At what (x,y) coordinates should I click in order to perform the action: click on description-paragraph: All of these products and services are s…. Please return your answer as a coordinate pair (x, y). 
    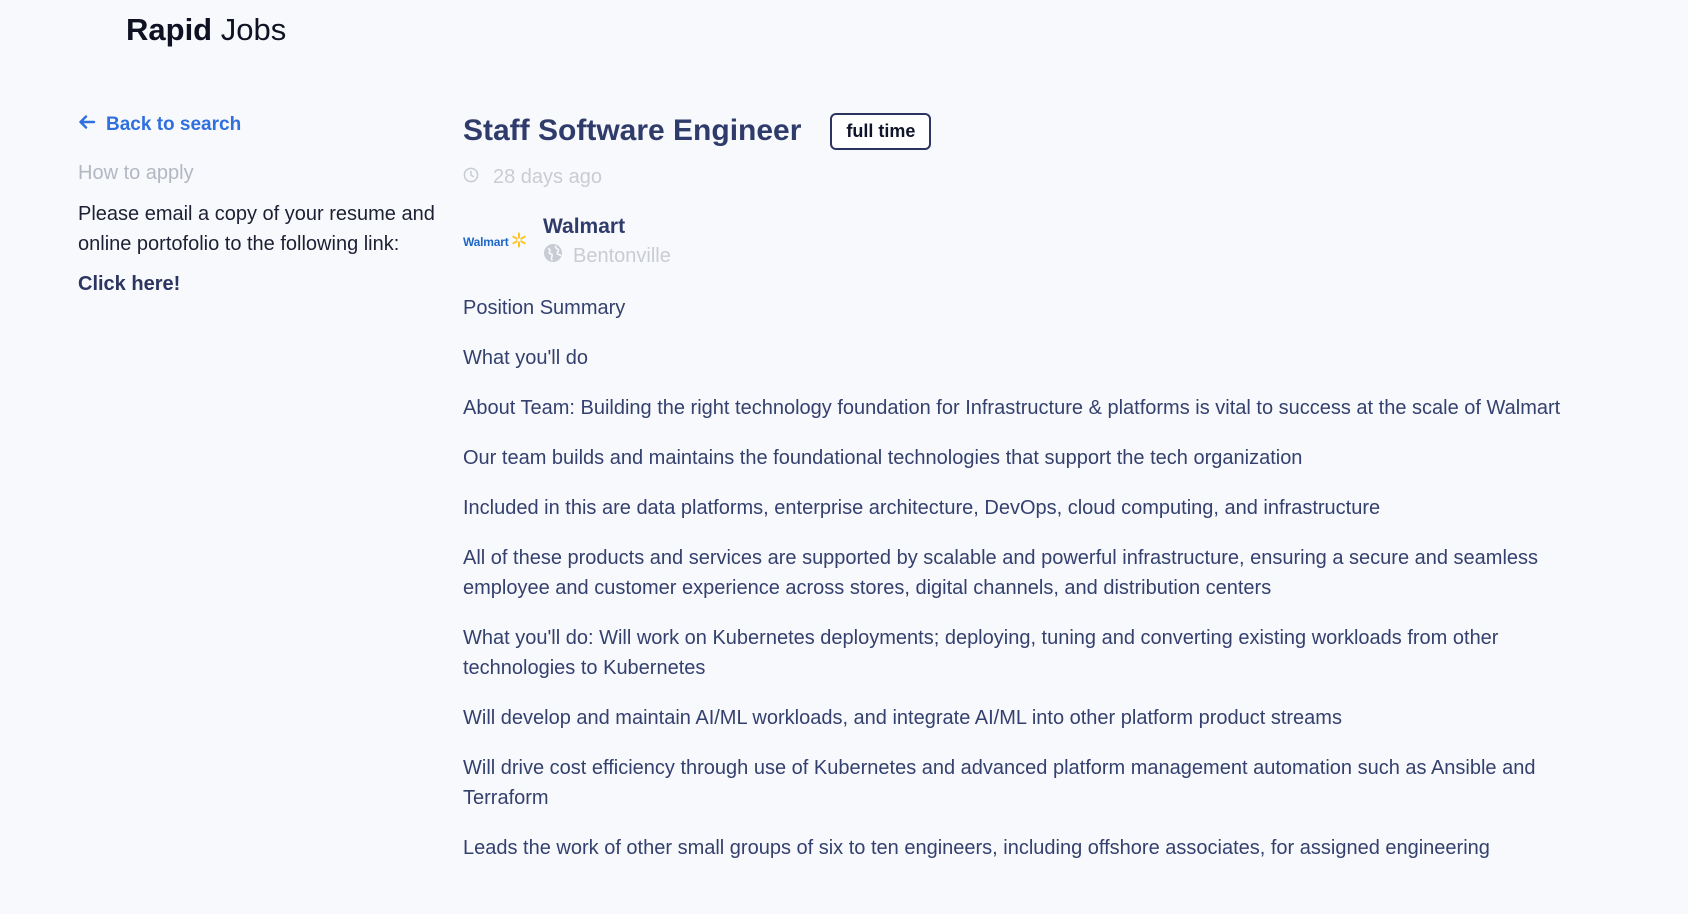
    Looking at the image, I should click on (1001, 573).